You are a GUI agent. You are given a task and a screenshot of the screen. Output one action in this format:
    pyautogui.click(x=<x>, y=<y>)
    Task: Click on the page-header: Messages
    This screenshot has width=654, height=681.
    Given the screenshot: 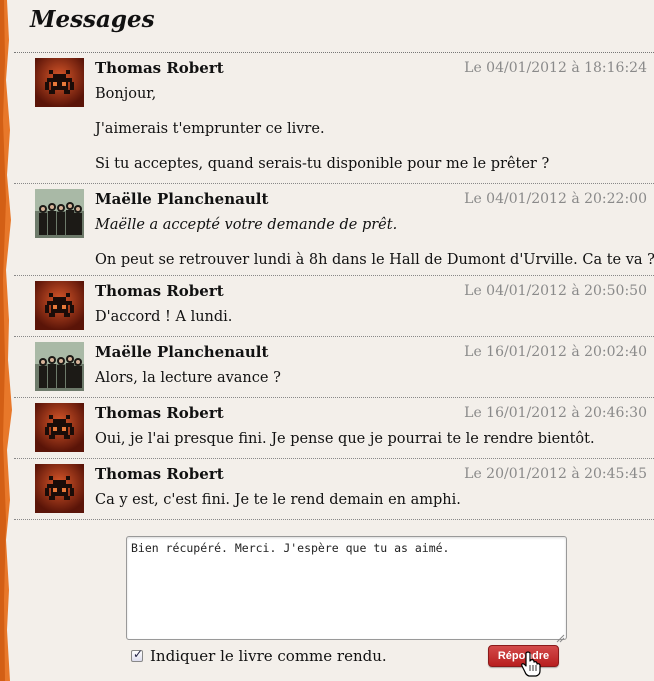 What is the action you would take?
    pyautogui.click(x=334, y=26)
    